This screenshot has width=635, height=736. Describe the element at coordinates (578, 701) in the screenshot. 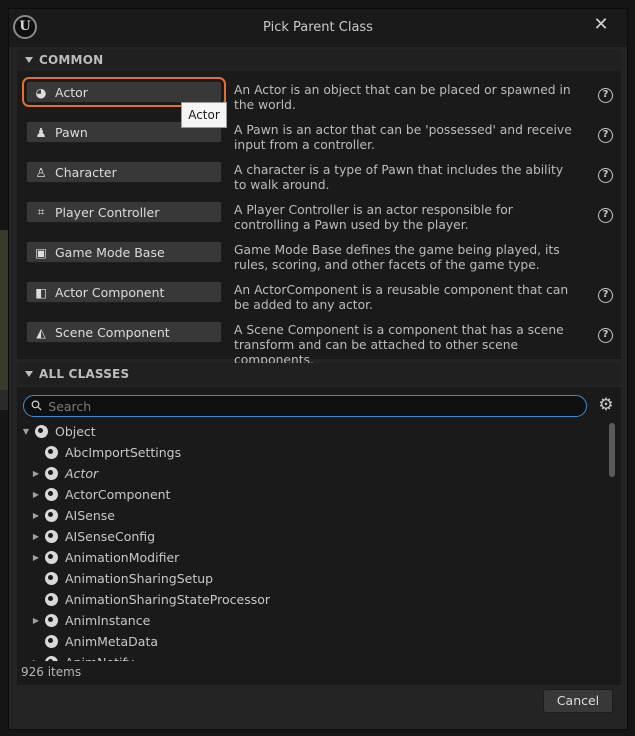

I see `cancel-button: Cancel` at that location.